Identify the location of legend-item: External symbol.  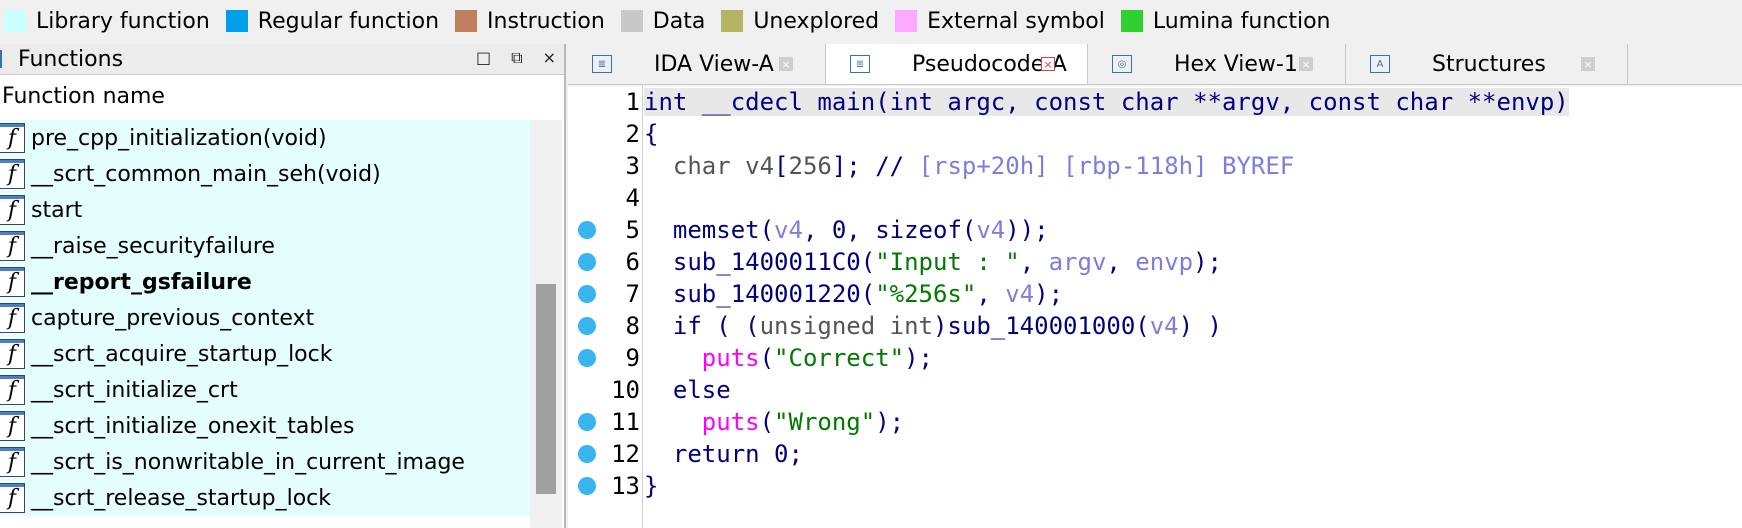
(1000, 21).